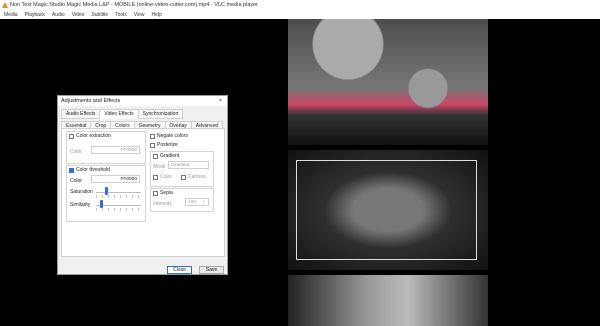 The height and width of the screenshot is (326, 600). Describe the element at coordinates (115, 150) in the screenshot. I see `extraction-color-field: FF0000` at that location.